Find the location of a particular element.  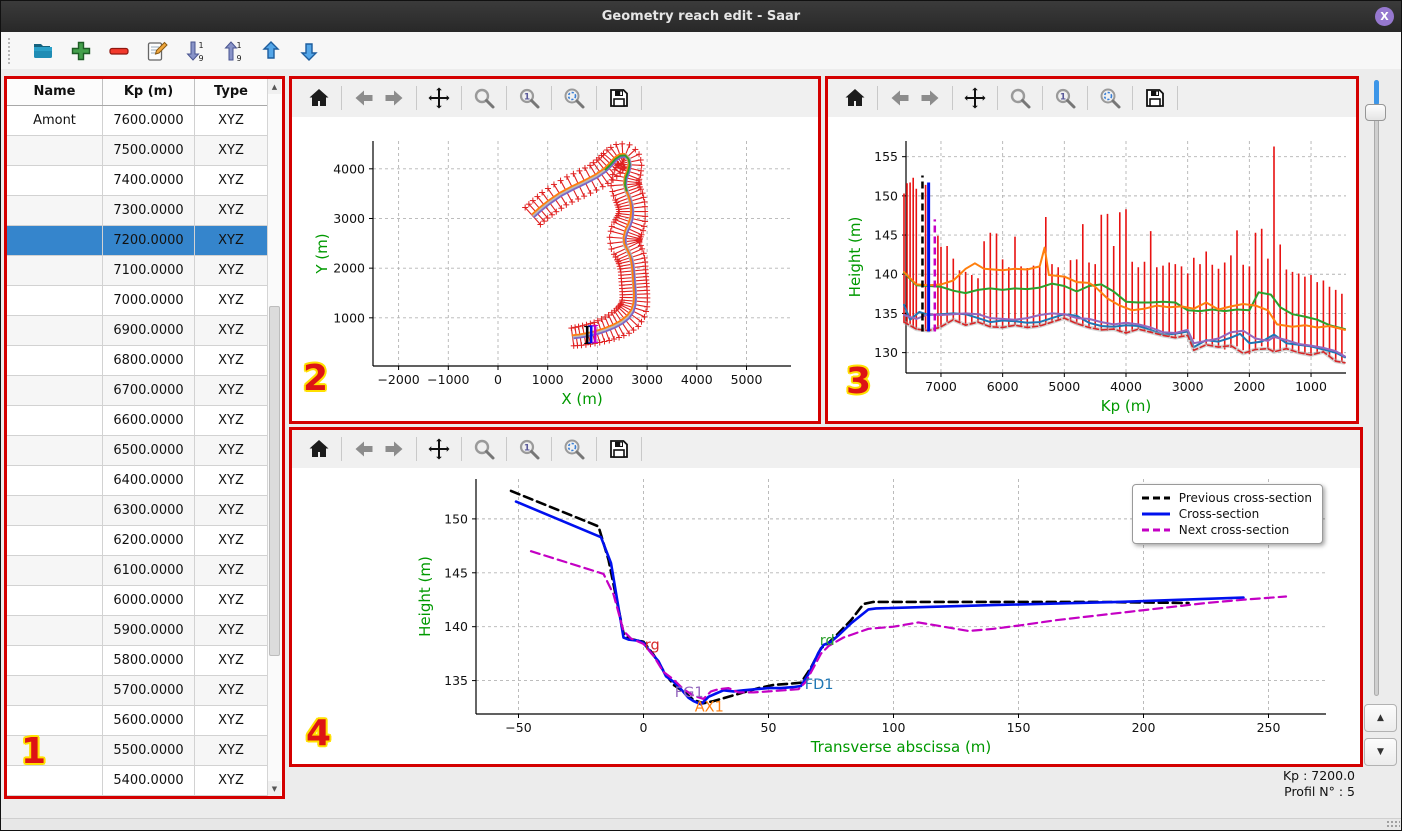

table-cell-type: XYZ is located at coordinates (231, 781).